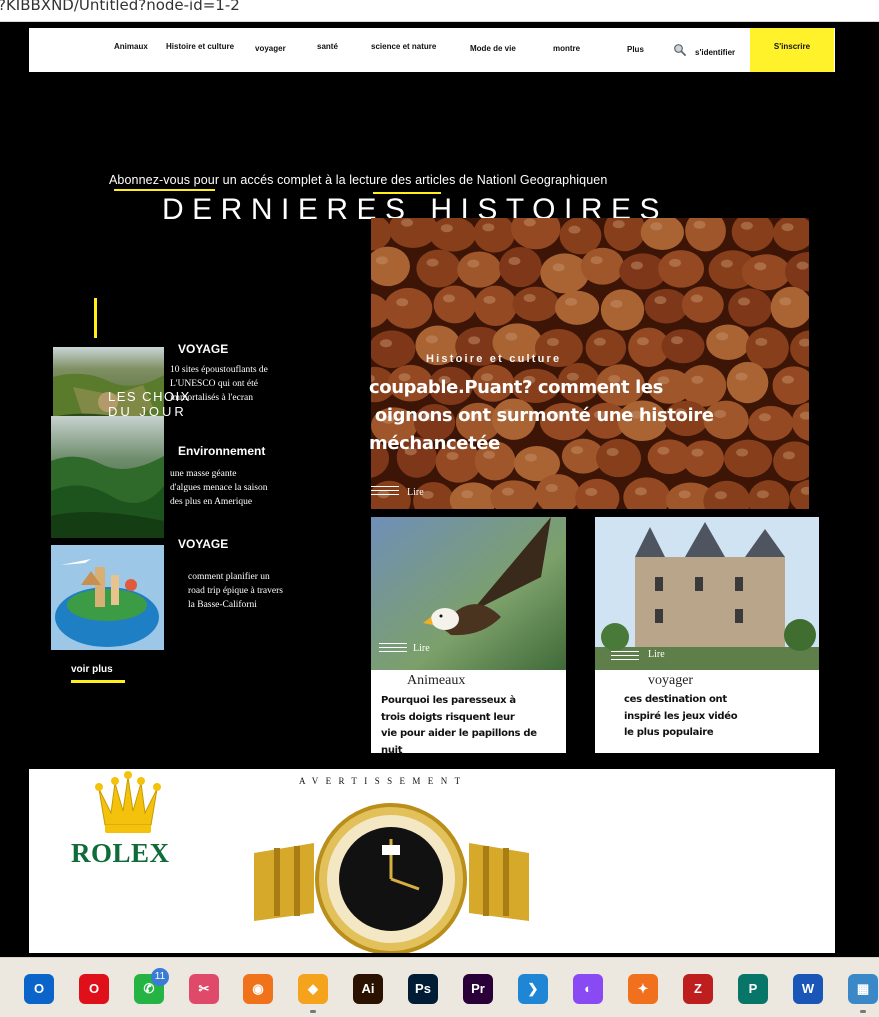  Describe the element at coordinates (107, 477) in the screenshot. I see `thumb-forest` at that location.